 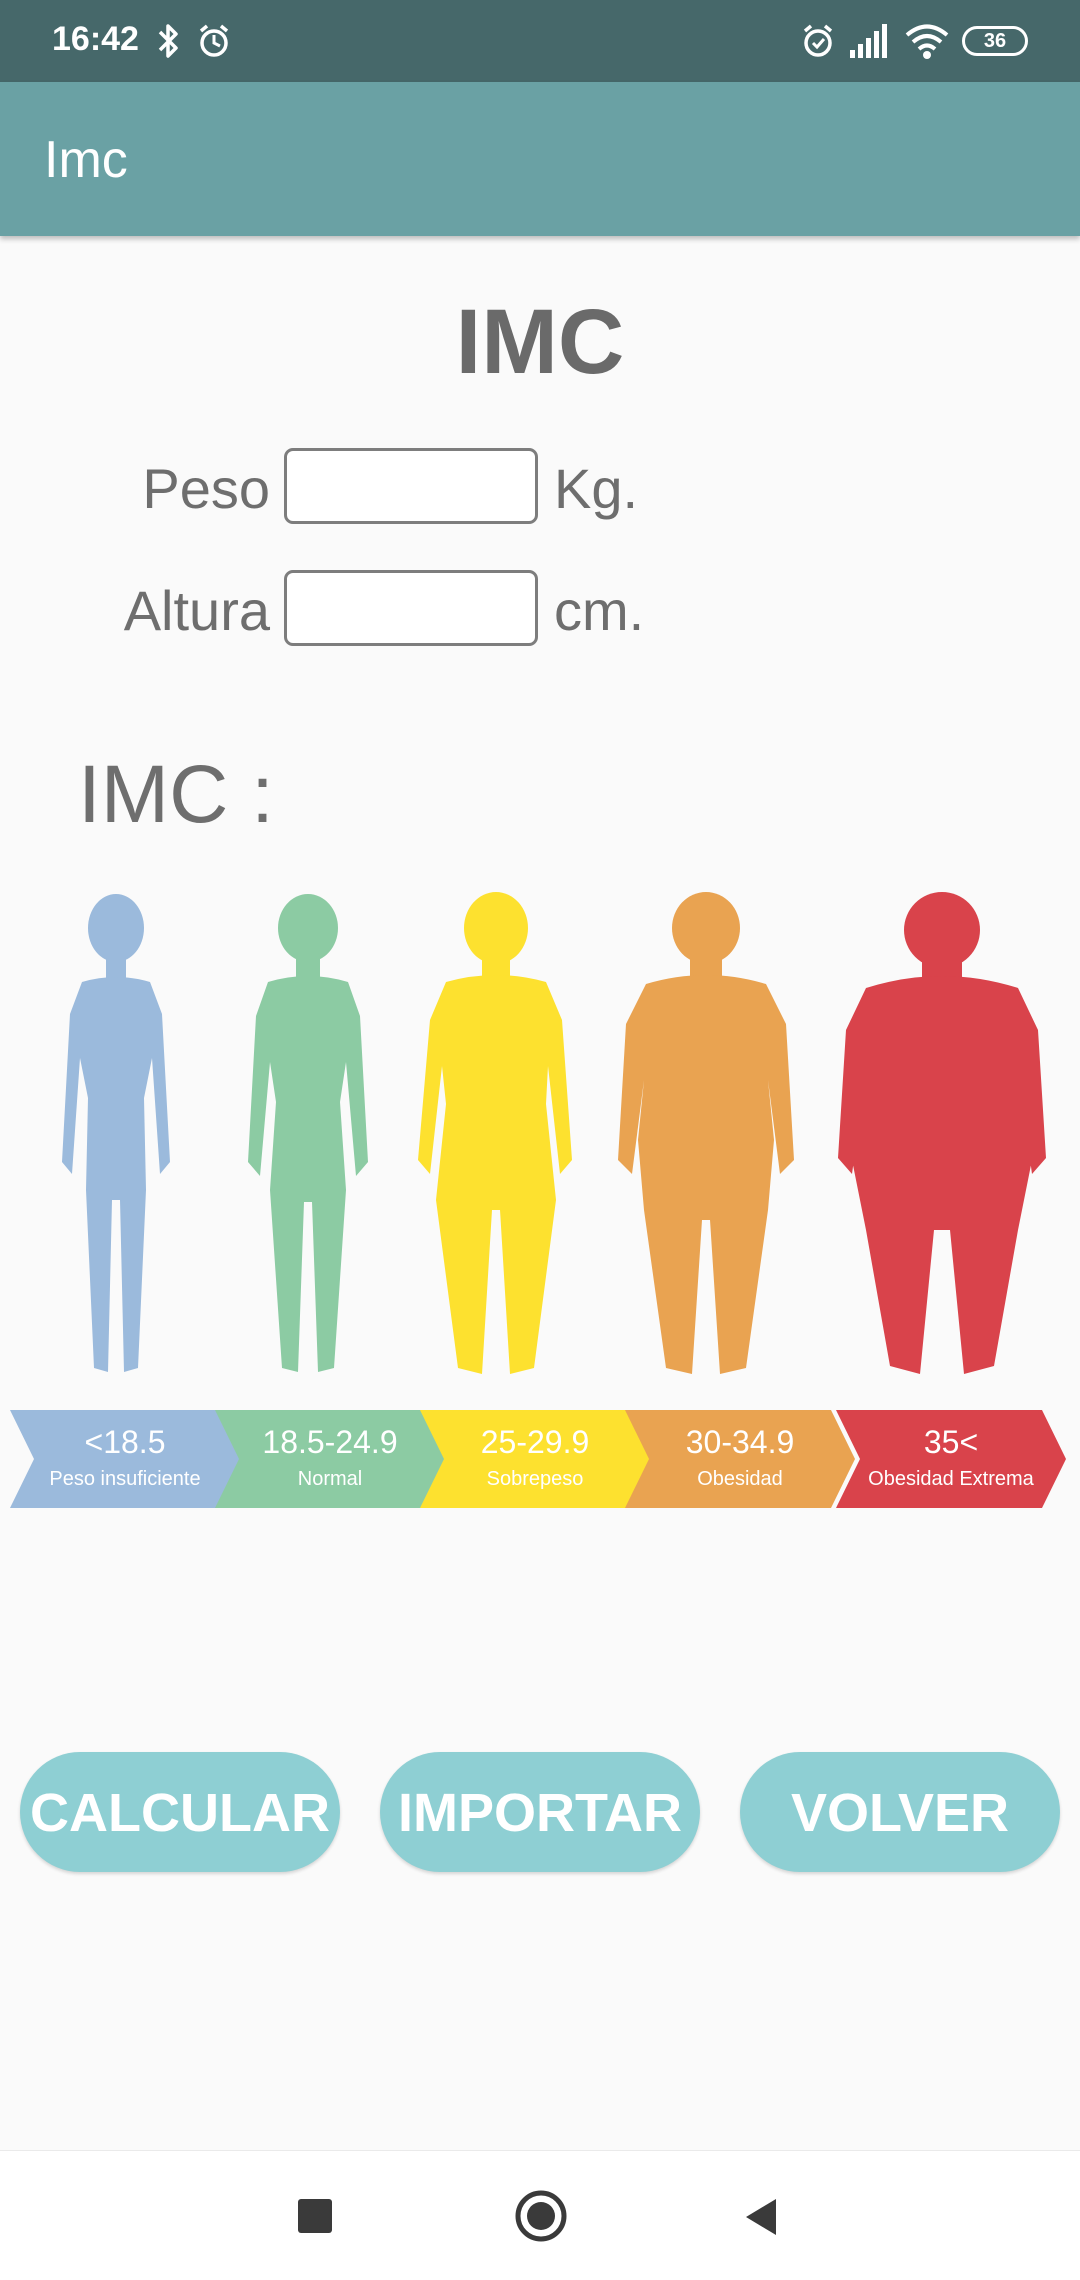 I want to click on page-title: IMC, so click(x=540, y=342).